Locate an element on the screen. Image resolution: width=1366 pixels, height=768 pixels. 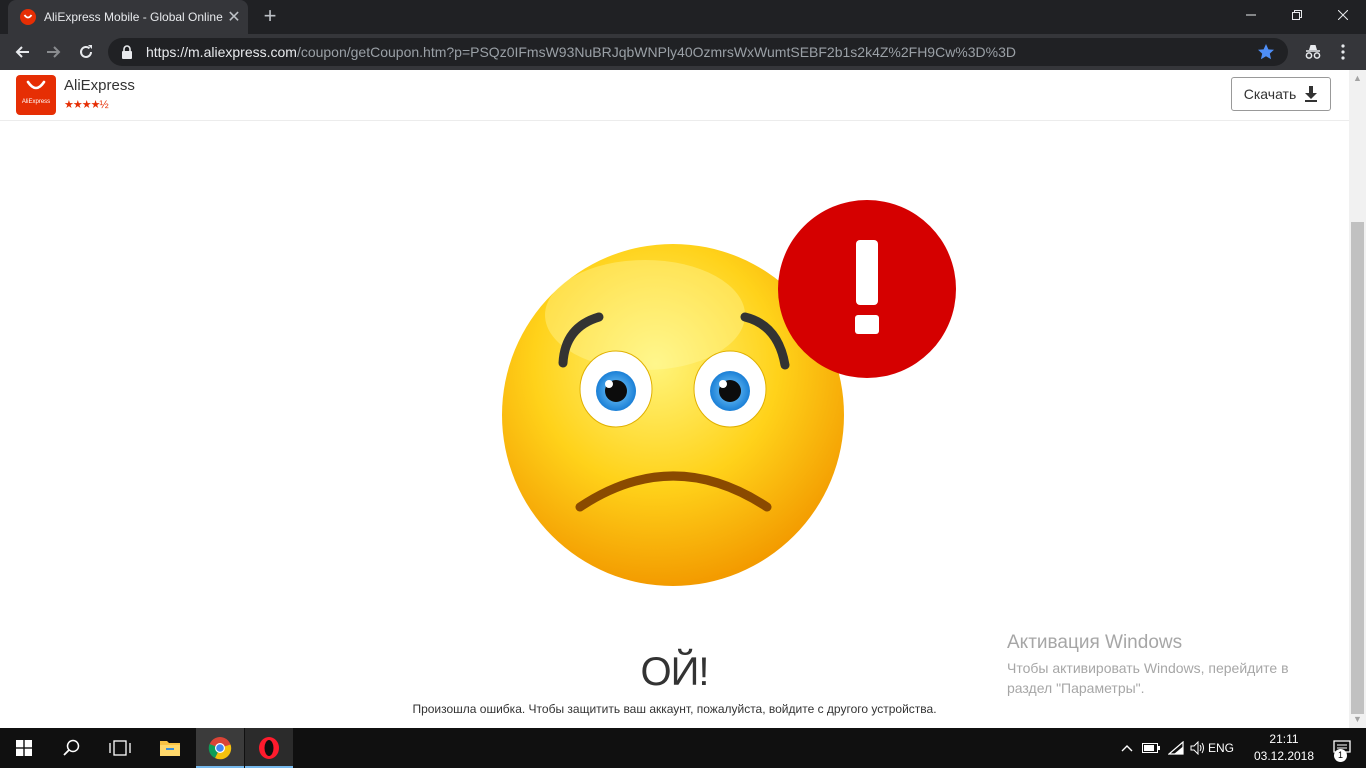
wifi-icon is located at coordinates (1176, 748).